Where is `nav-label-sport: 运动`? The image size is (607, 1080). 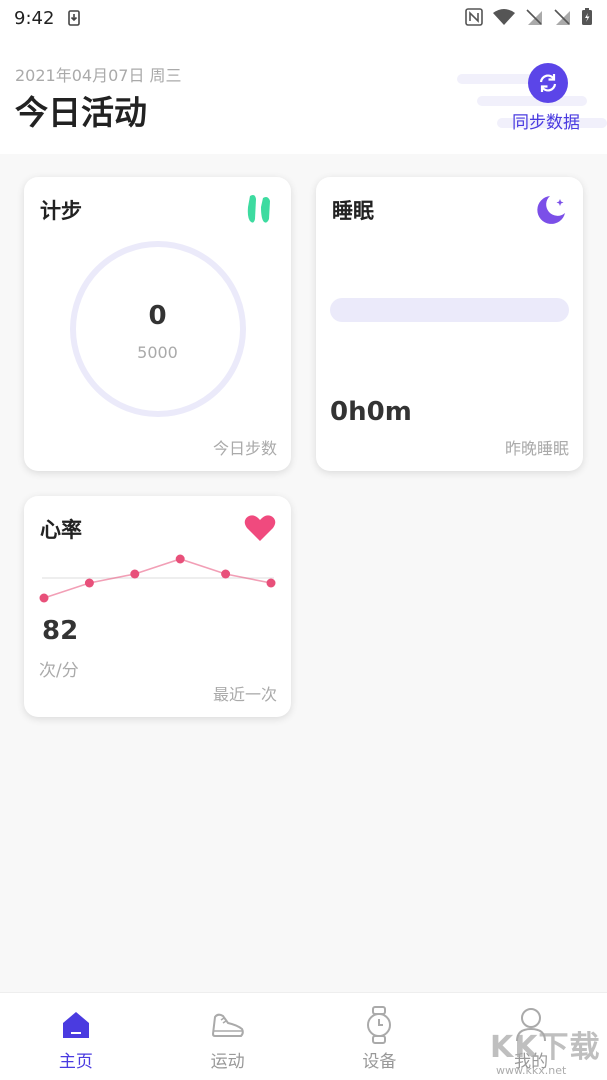 nav-label-sport: 运动 is located at coordinates (227, 1062).